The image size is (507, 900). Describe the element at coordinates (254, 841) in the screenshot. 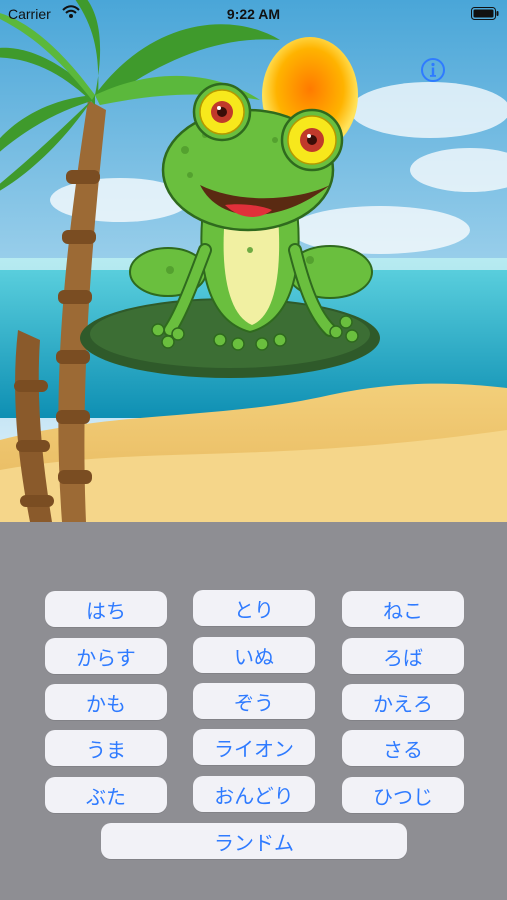

I see `random-button: ランドム` at that location.